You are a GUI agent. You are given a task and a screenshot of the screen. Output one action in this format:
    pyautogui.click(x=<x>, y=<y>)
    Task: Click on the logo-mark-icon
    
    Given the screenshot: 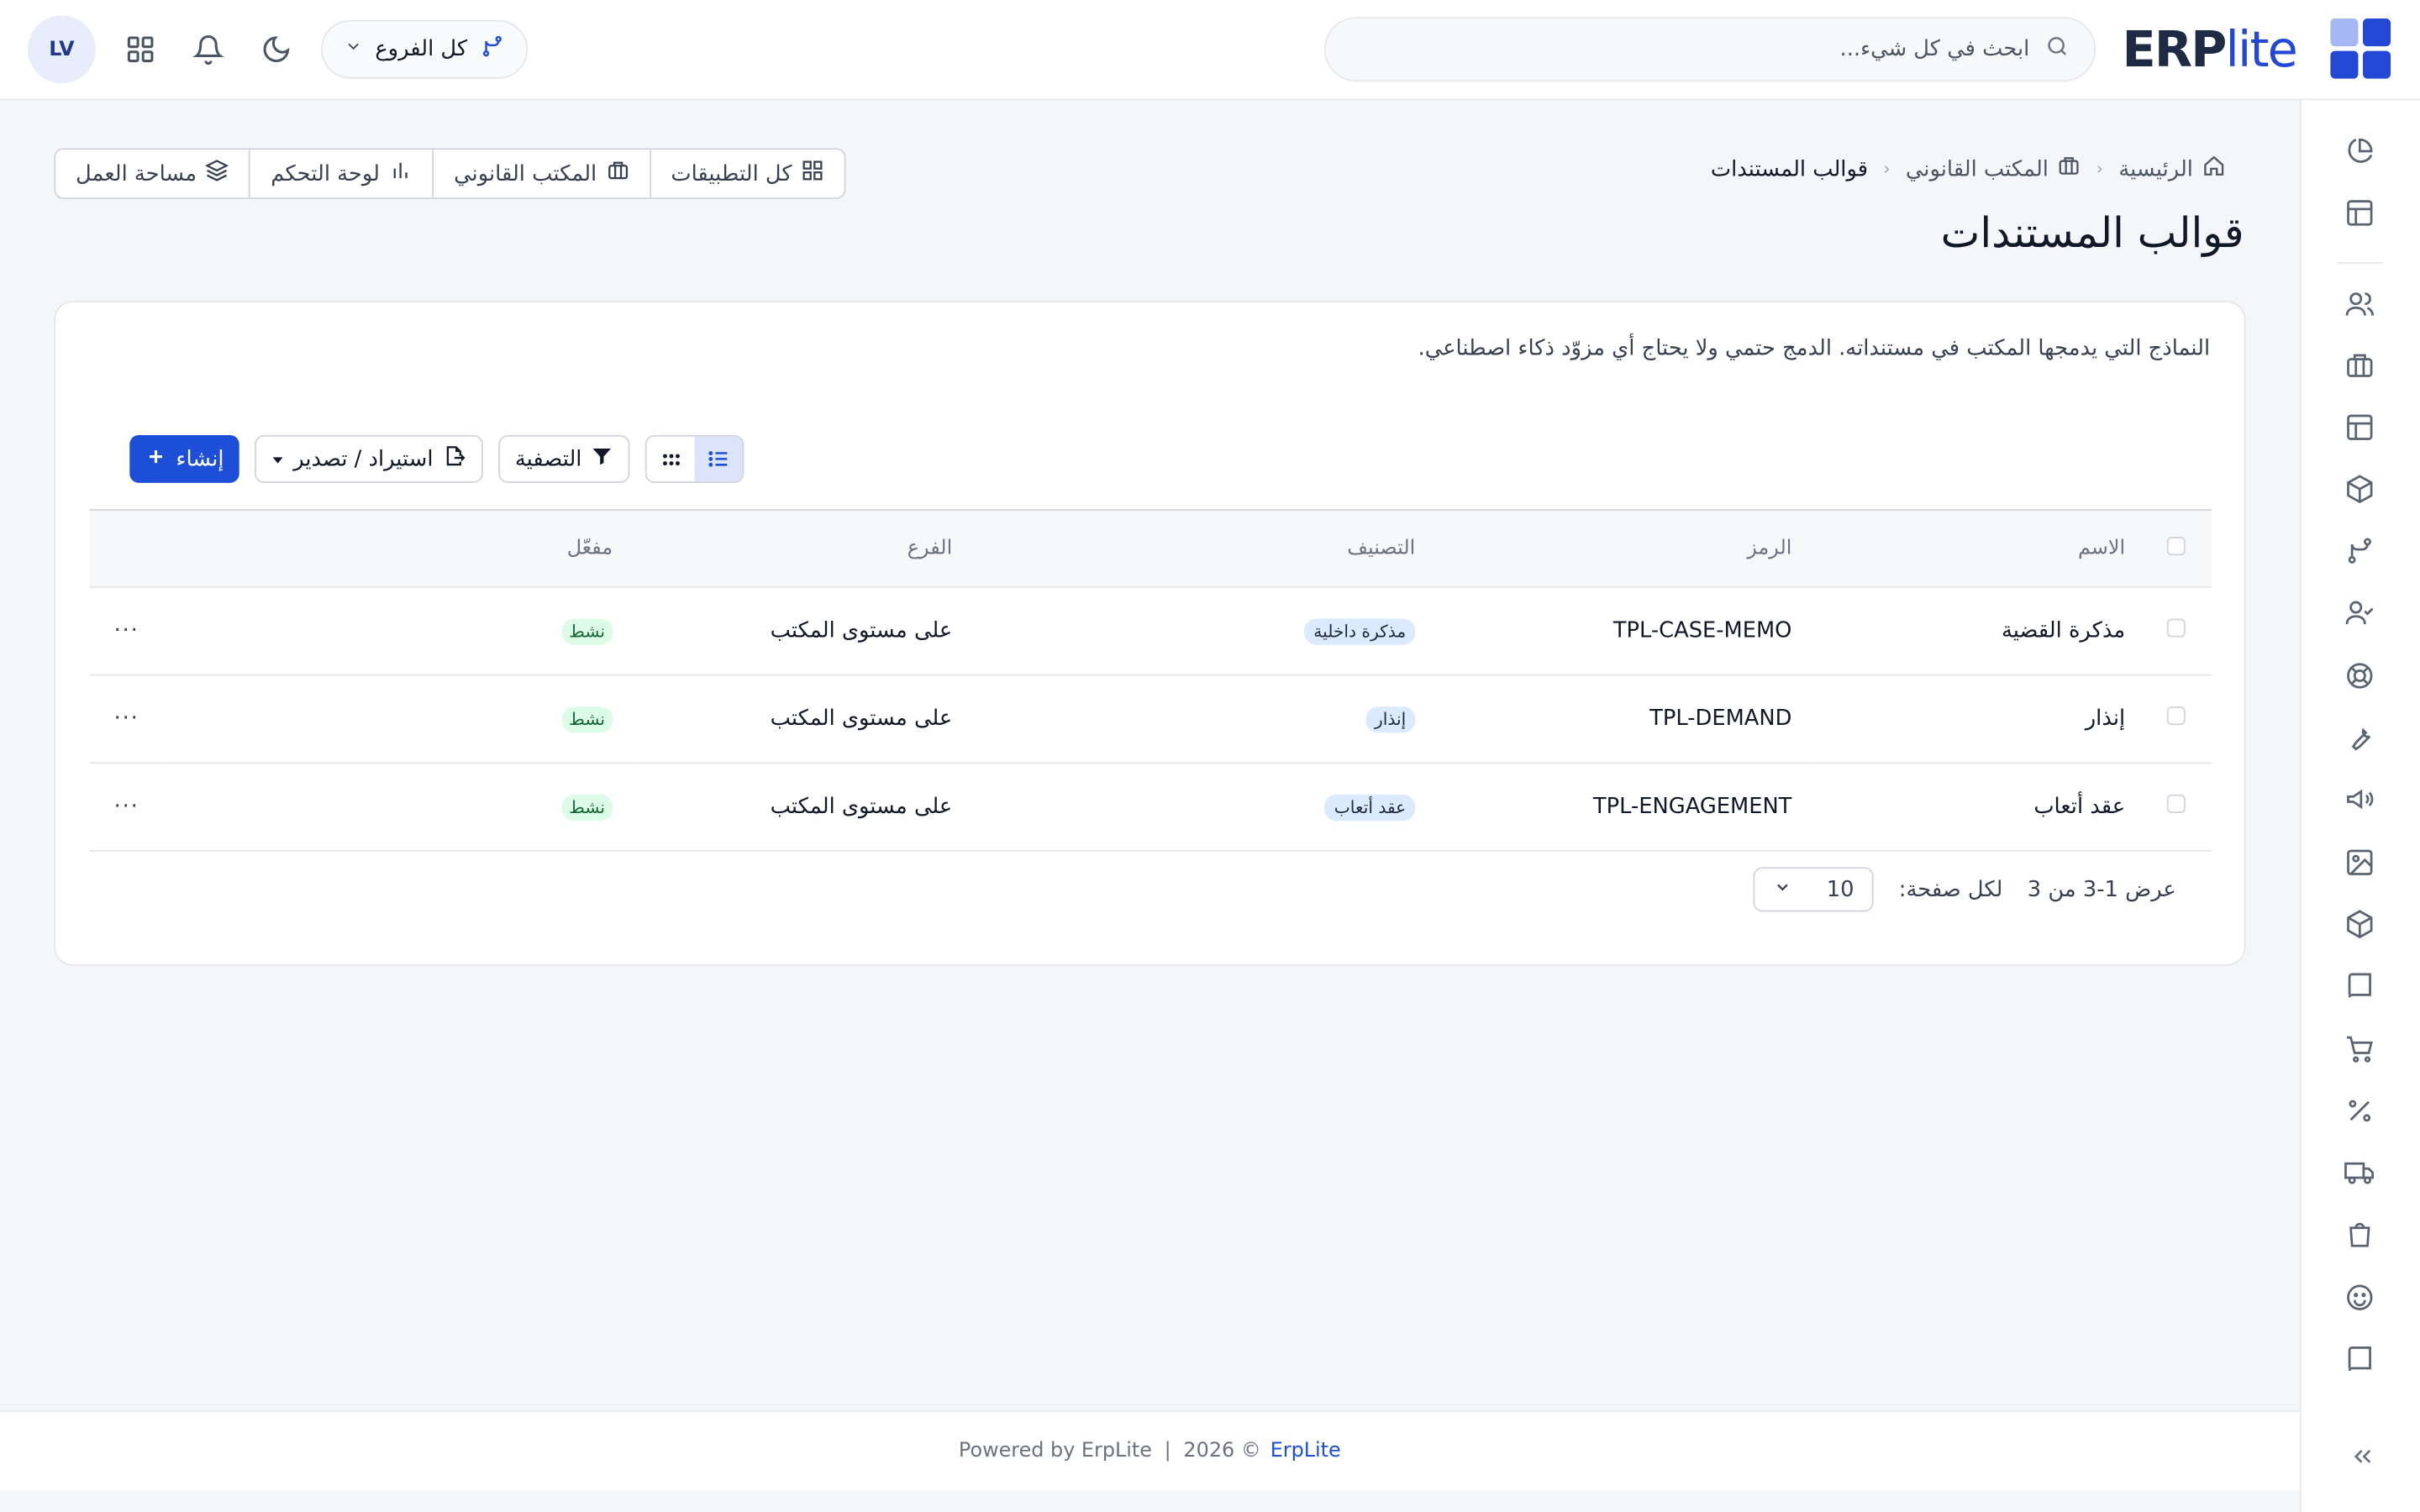 What is the action you would take?
    pyautogui.click(x=2360, y=49)
    